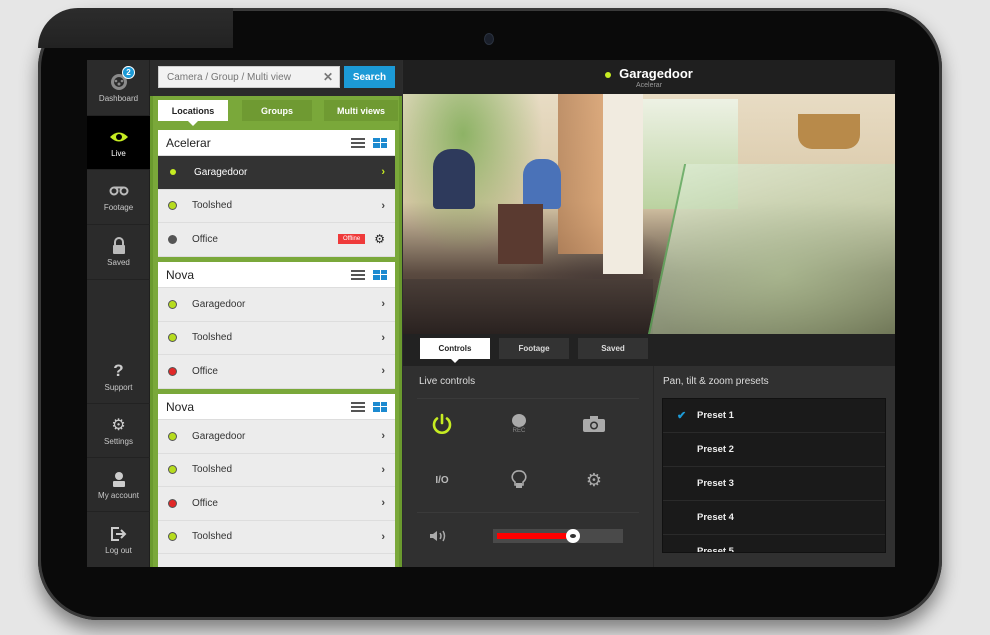 The height and width of the screenshot is (635, 990). I want to click on live-controls-title: Live controls, so click(447, 381).